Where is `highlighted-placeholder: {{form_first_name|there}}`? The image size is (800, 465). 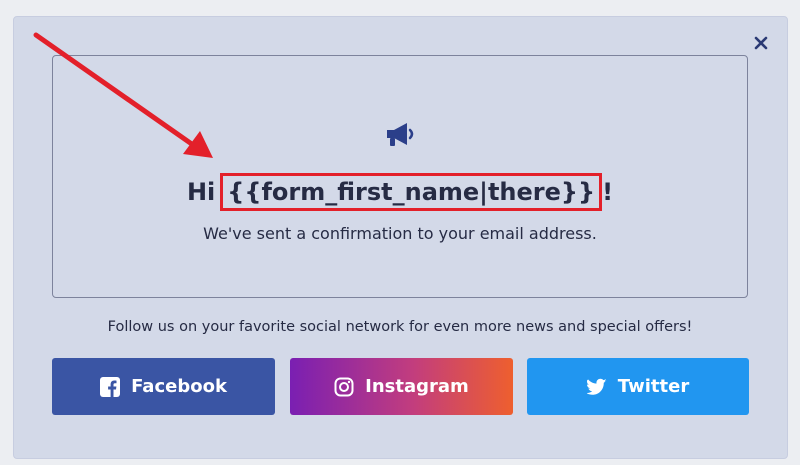 highlighted-placeholder: {{form_first_name|there}} is located at coordinates (411, 192).